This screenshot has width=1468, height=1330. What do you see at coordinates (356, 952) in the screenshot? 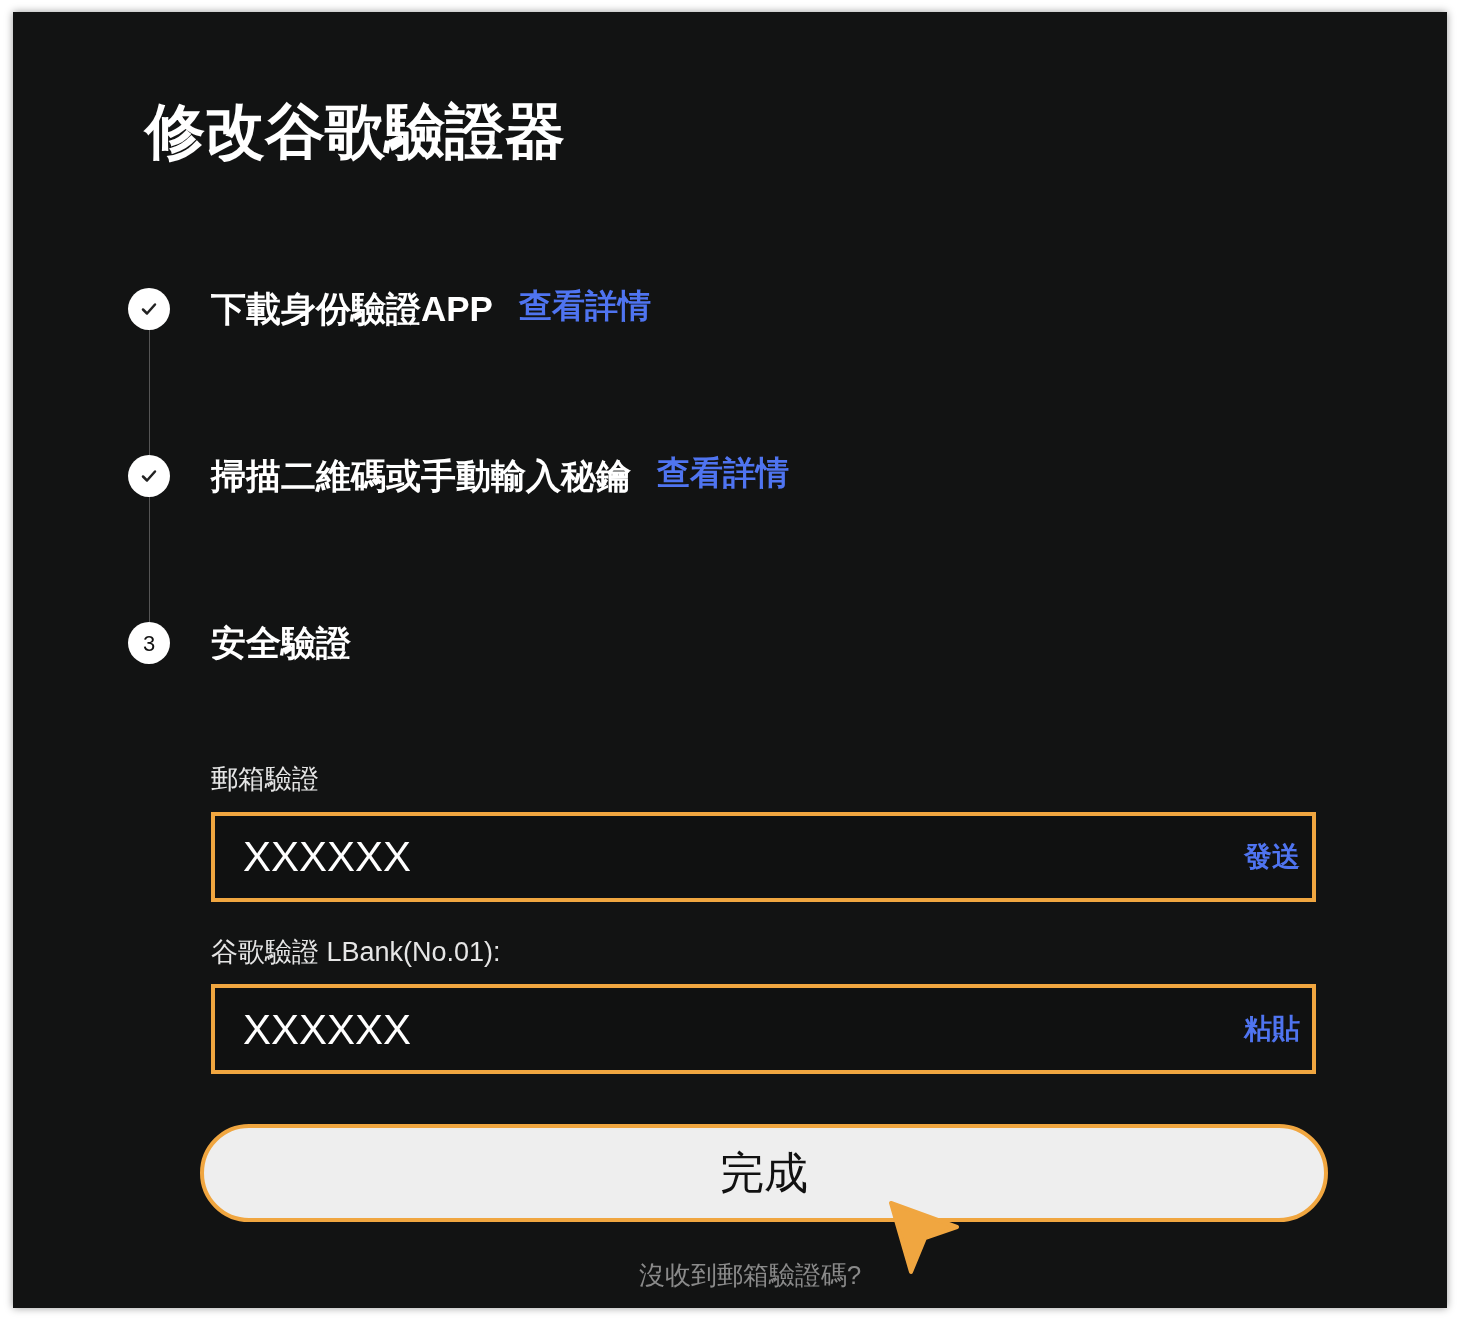
I see `field-label: 谷歌驗證 LBank(No.01):` at bounding box center [356, 952].